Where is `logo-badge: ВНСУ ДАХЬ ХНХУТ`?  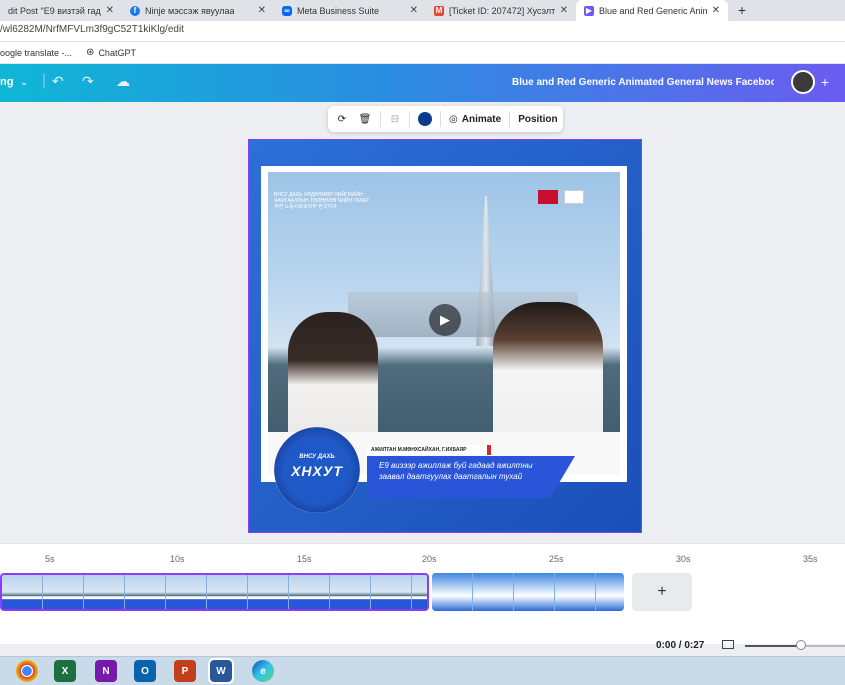
logo-badge: ВНСУ ДАХЬ ХНХУТ is located at coordinates (317, 470).